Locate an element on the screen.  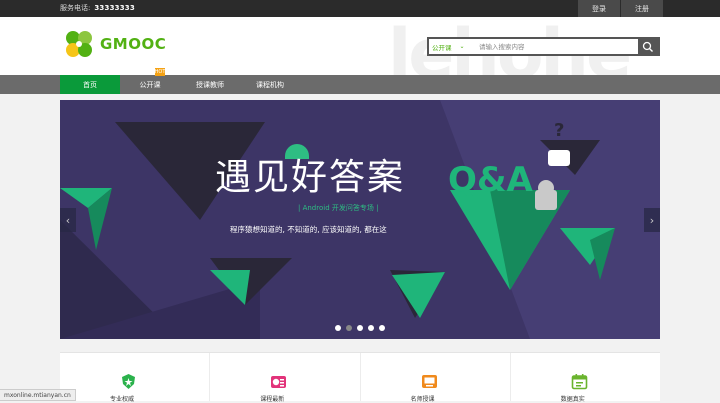
carousel-prev-arrow: ‹ is located at coordinates (68, 220).